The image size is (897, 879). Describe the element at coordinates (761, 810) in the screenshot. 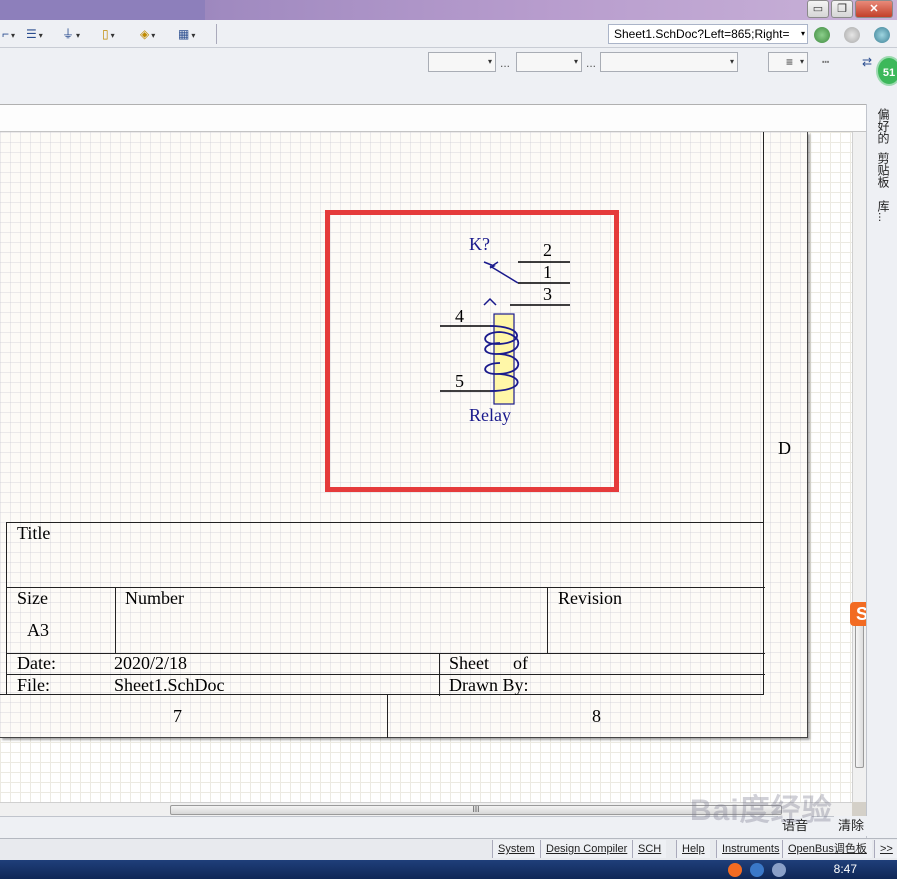

I see `watermark: Bai度经验` at that location.